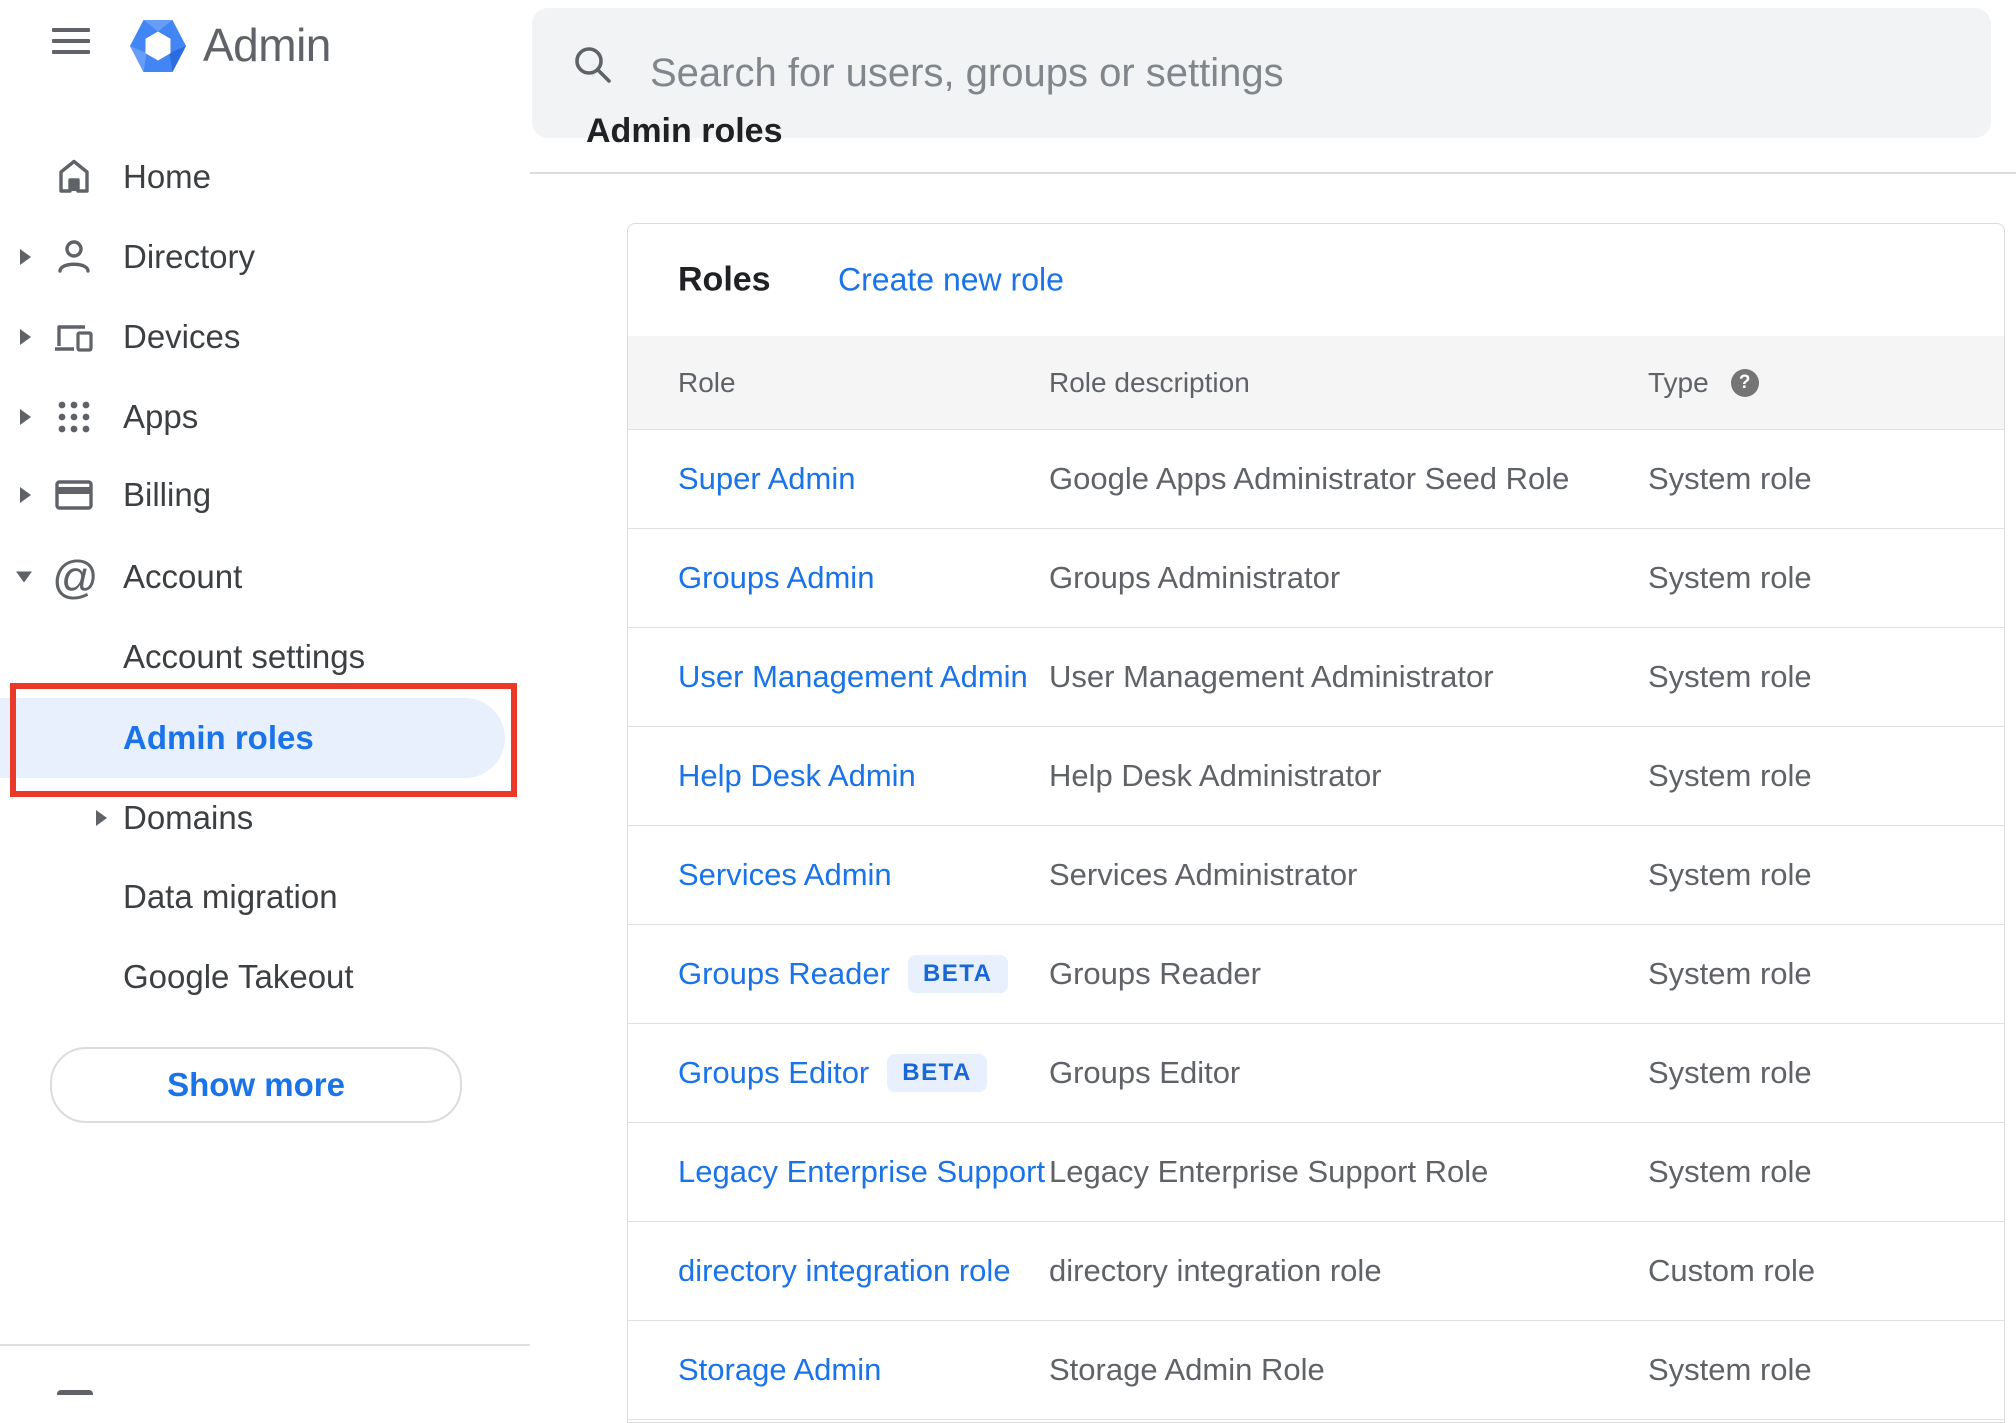 The image size is (2016, 1423). What do you see at coordinates (182, 336) in the screenshot?
I see `sidebar-item-label: Devices` at bounding box center [182, 336].